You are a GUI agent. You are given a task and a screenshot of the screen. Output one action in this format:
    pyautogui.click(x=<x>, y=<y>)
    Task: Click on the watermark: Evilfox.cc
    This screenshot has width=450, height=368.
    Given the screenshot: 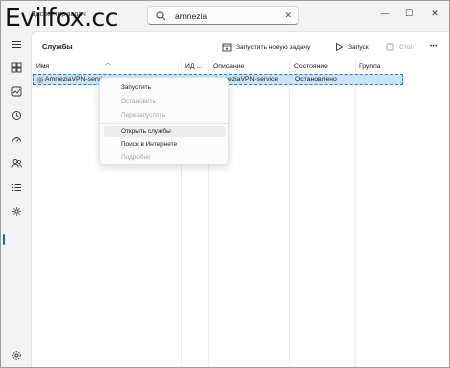 What is the action you would take?
    pyautogui.click(x=62, y=17)
    